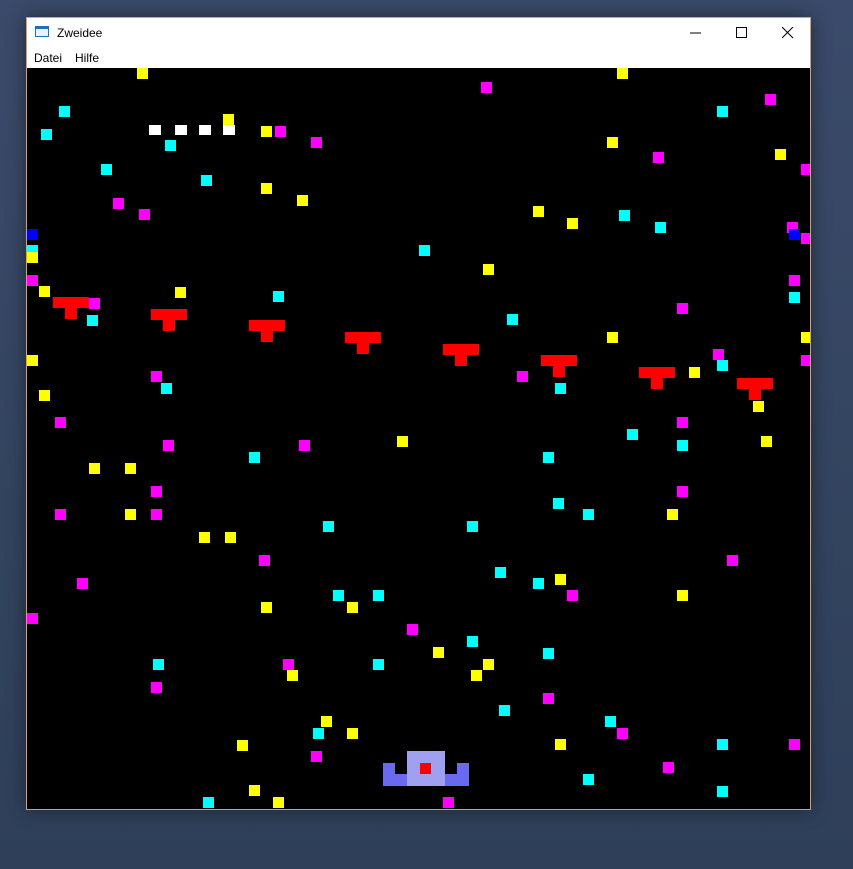  Describe the element at coordinates (87, 58) in the screenshot. I see `menu-hilfe: Hilfe` at that location.